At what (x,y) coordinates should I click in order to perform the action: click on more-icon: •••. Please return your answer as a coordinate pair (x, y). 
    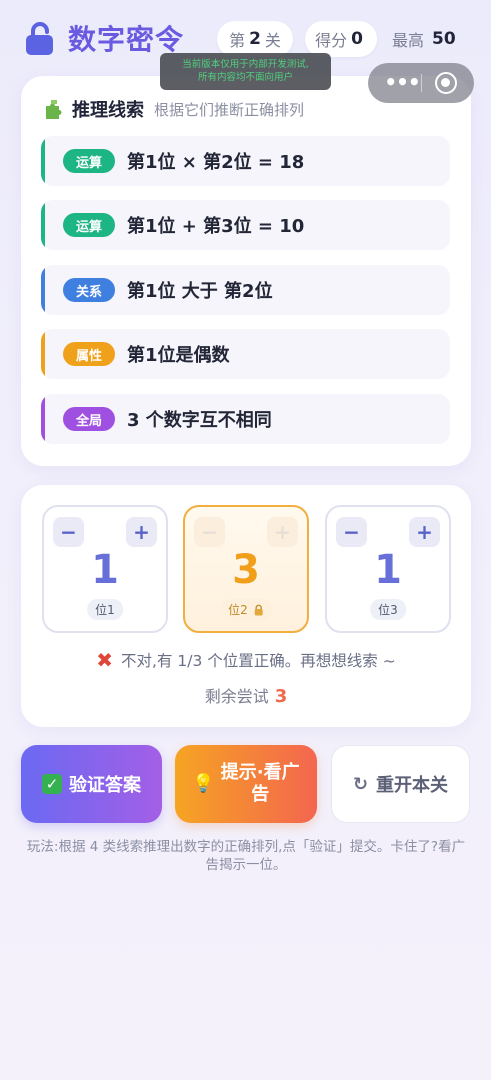
    Looking at the image, I should click on (402, 83).